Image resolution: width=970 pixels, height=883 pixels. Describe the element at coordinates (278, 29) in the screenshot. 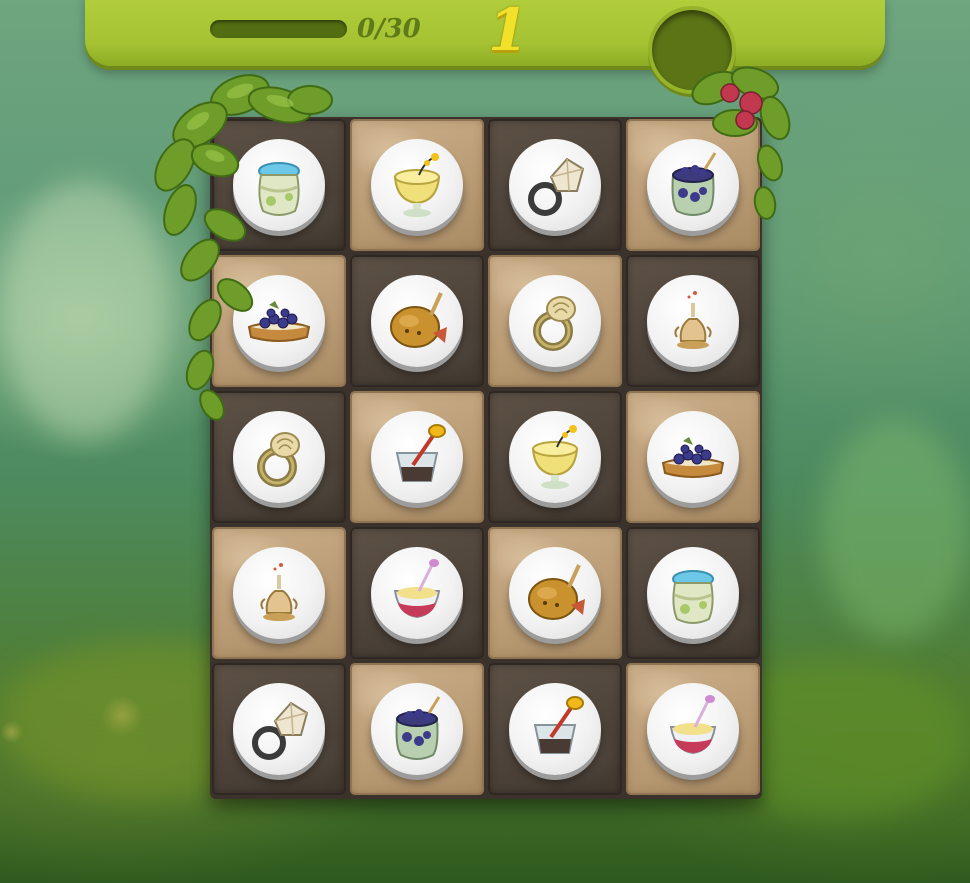

I see `match-progress-bar` at that location.